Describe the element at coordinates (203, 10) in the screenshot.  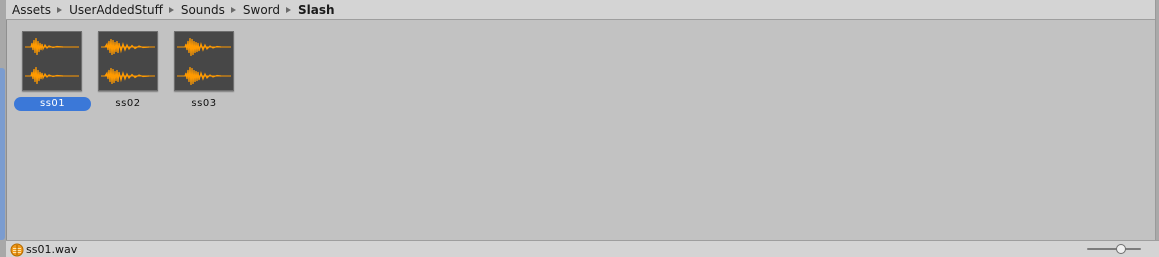
I see `breadcrumb-item-sounds: Sounds` at that location.